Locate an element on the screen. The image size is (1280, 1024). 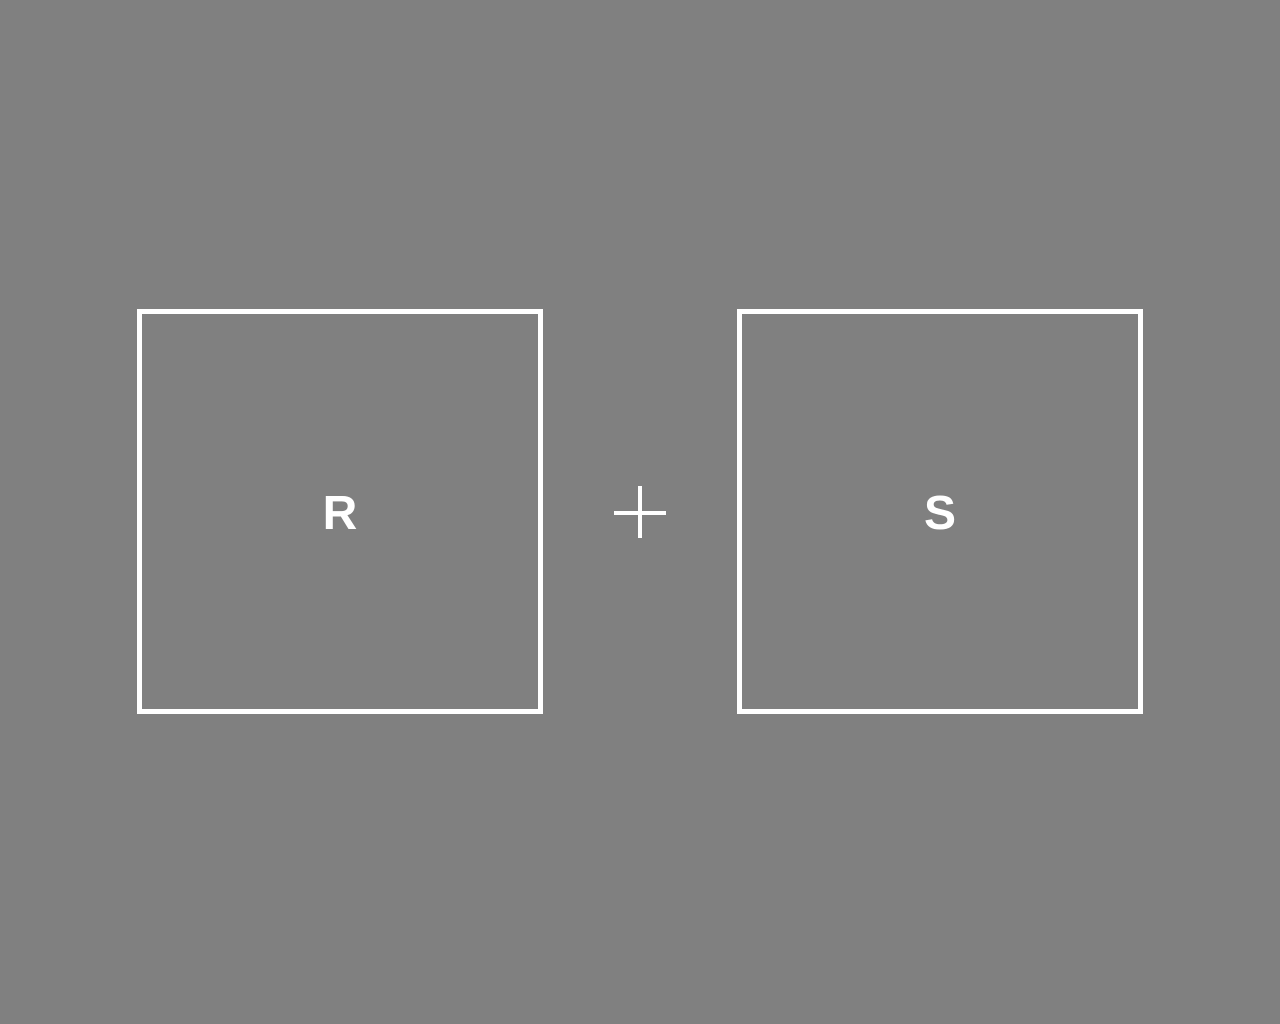
right-stimulus-box: S is located at coordinates (940, 511).